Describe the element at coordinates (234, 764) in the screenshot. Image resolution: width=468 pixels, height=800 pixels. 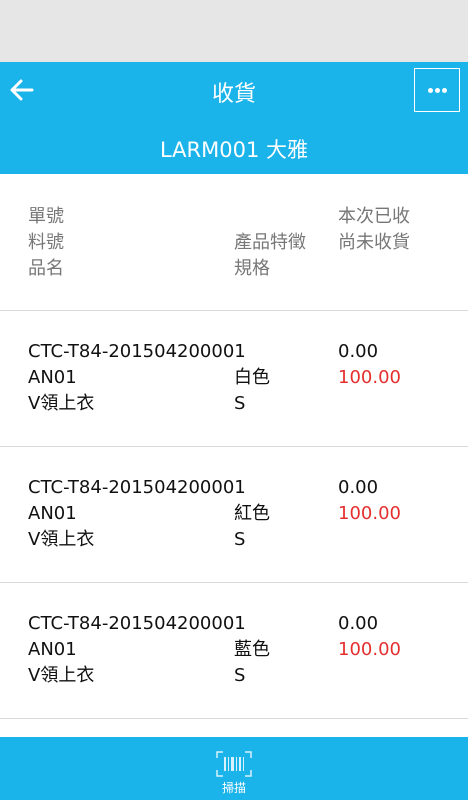
I see `barcode-icon` at that location.